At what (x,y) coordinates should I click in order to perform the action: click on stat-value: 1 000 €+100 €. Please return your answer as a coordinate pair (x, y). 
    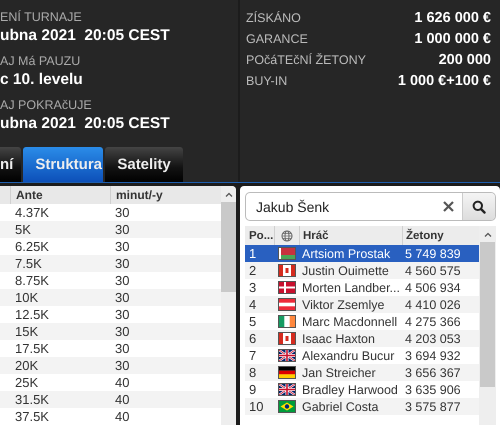
    Looking at the image, I should click on (444, 81).